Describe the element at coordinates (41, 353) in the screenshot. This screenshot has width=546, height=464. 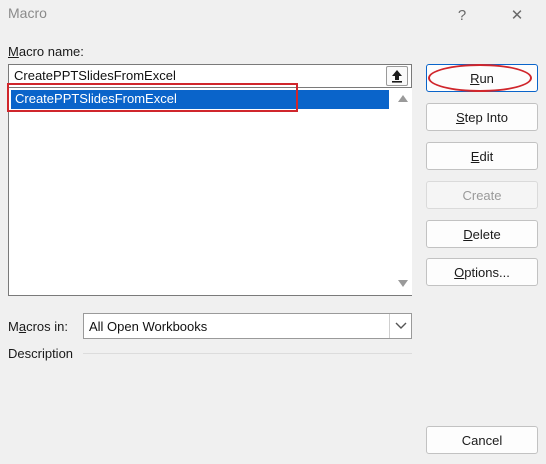
I see `description-label: Description` at that location.